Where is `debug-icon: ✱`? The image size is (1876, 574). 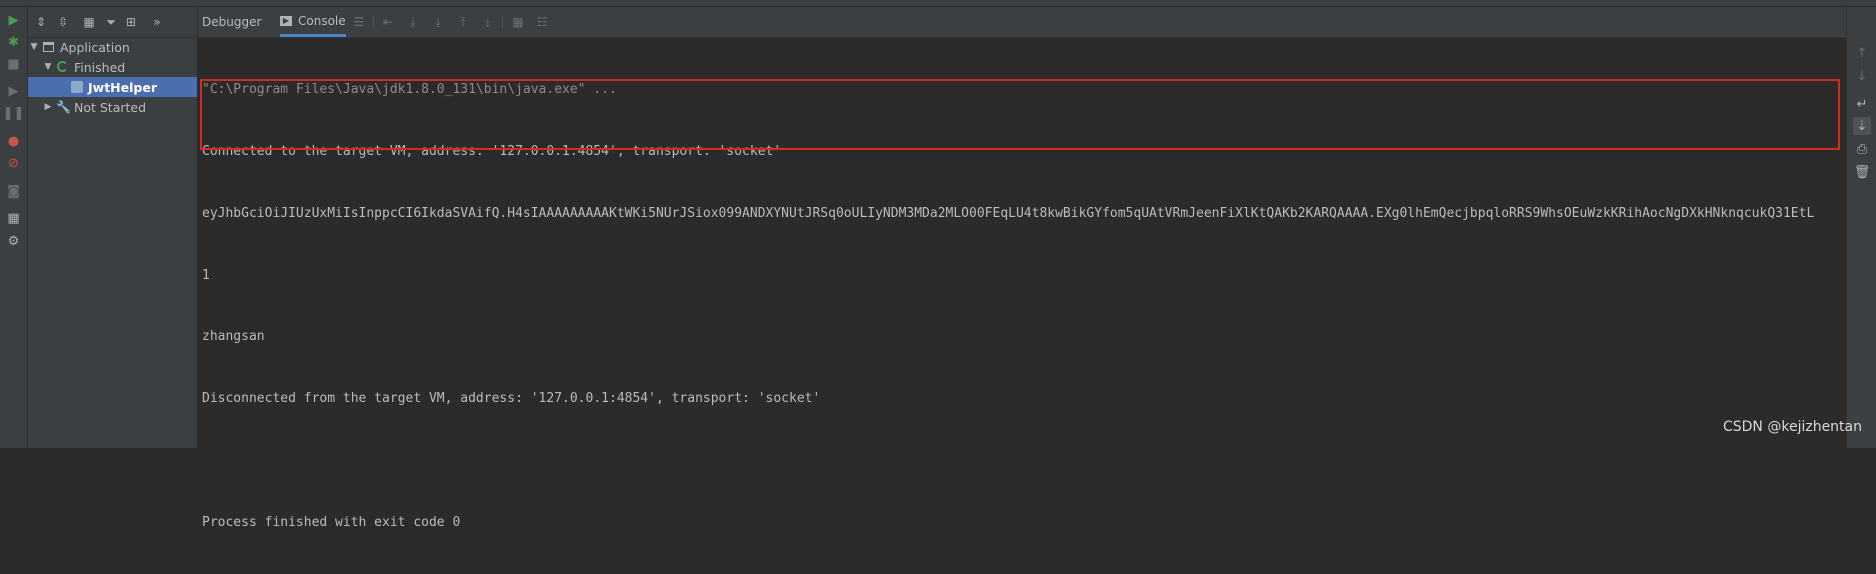
debug-icon: ✱ is located at coordinates (13, 42).